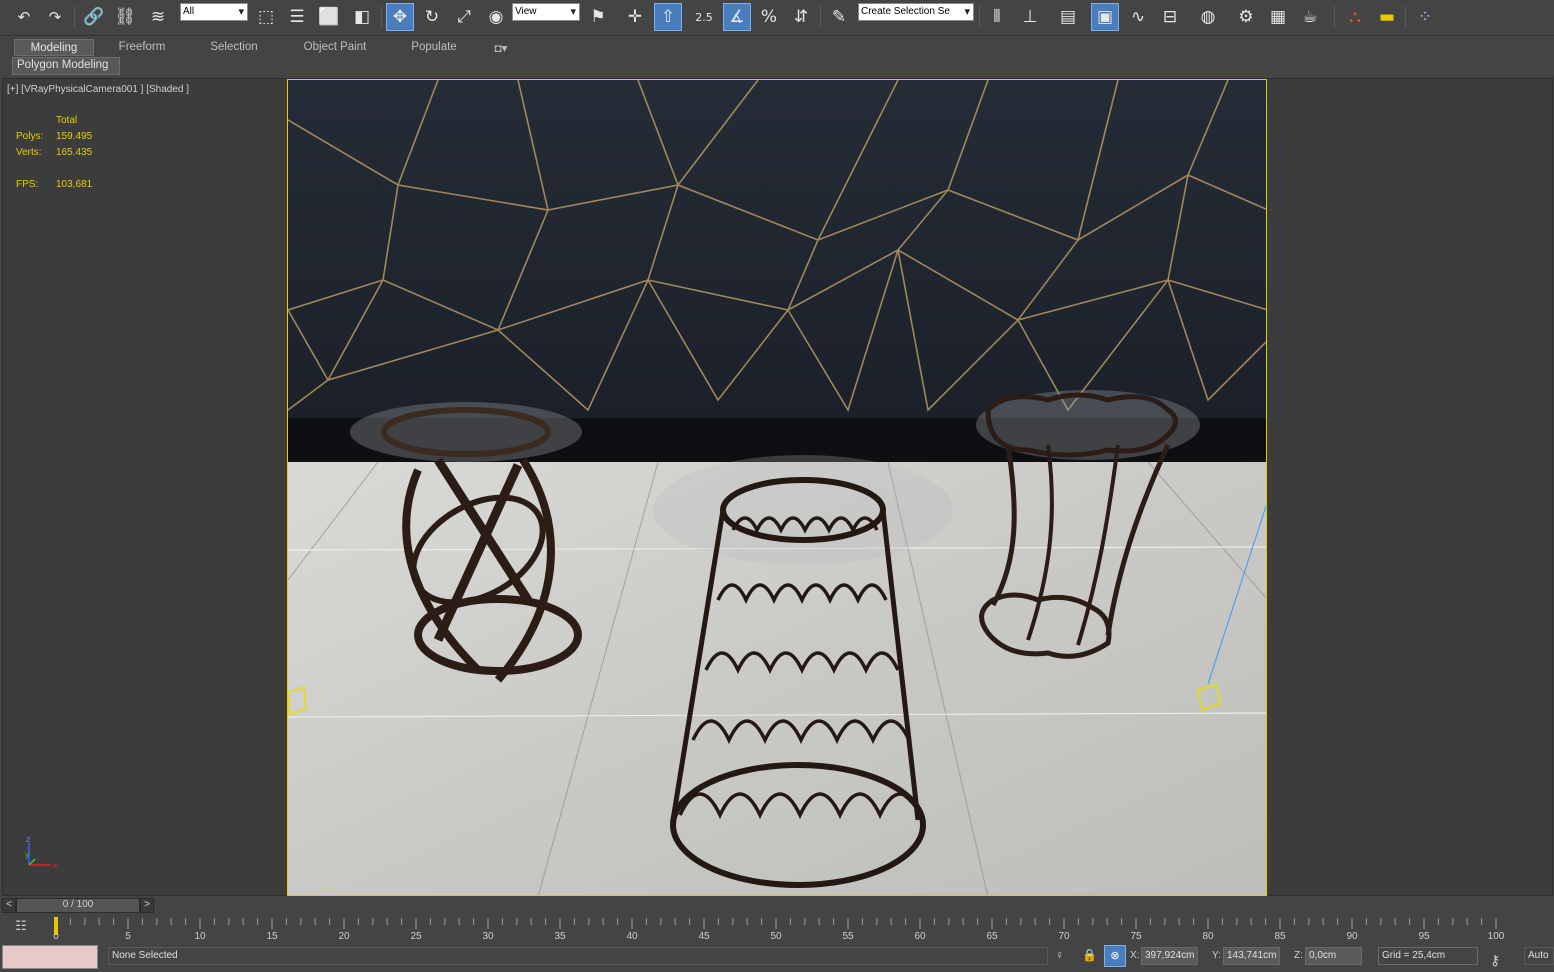  Describe the element at coordinates (27, 854) in the screenshot. I see `axis-y-label: y` at that location.